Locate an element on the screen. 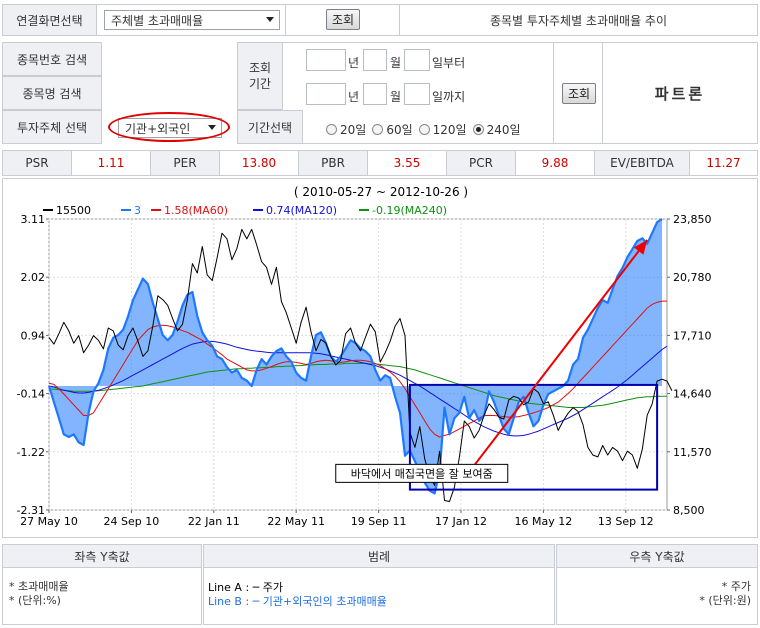  legend-label: 0.74(MA120) is located at coordinates (301, 210).